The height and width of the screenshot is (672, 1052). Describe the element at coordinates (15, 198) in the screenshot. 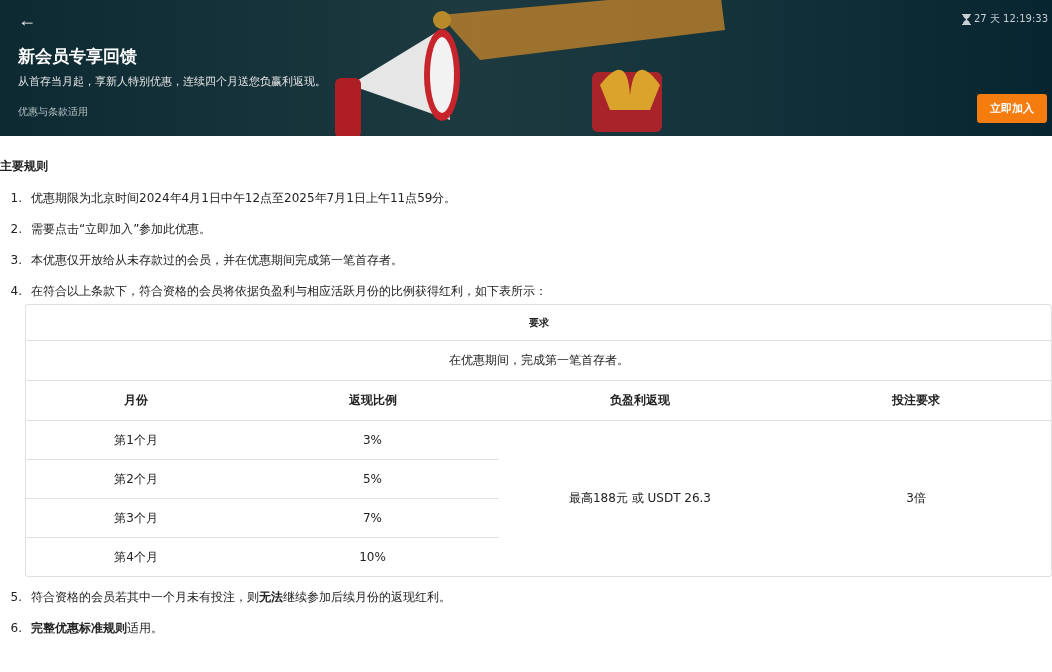

I see `list-number: 1.` at that location.